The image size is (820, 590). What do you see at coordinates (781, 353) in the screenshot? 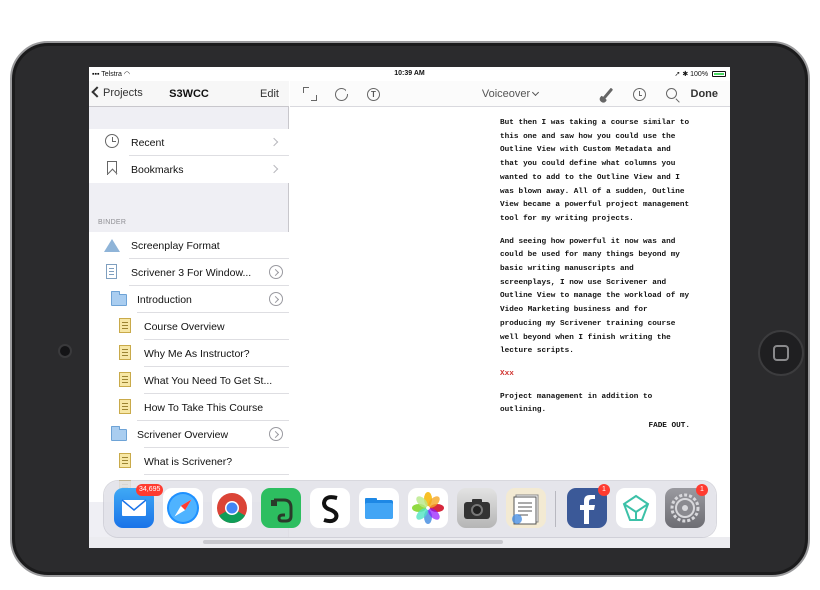
I see `home-button` at bounding box center [781, 353].